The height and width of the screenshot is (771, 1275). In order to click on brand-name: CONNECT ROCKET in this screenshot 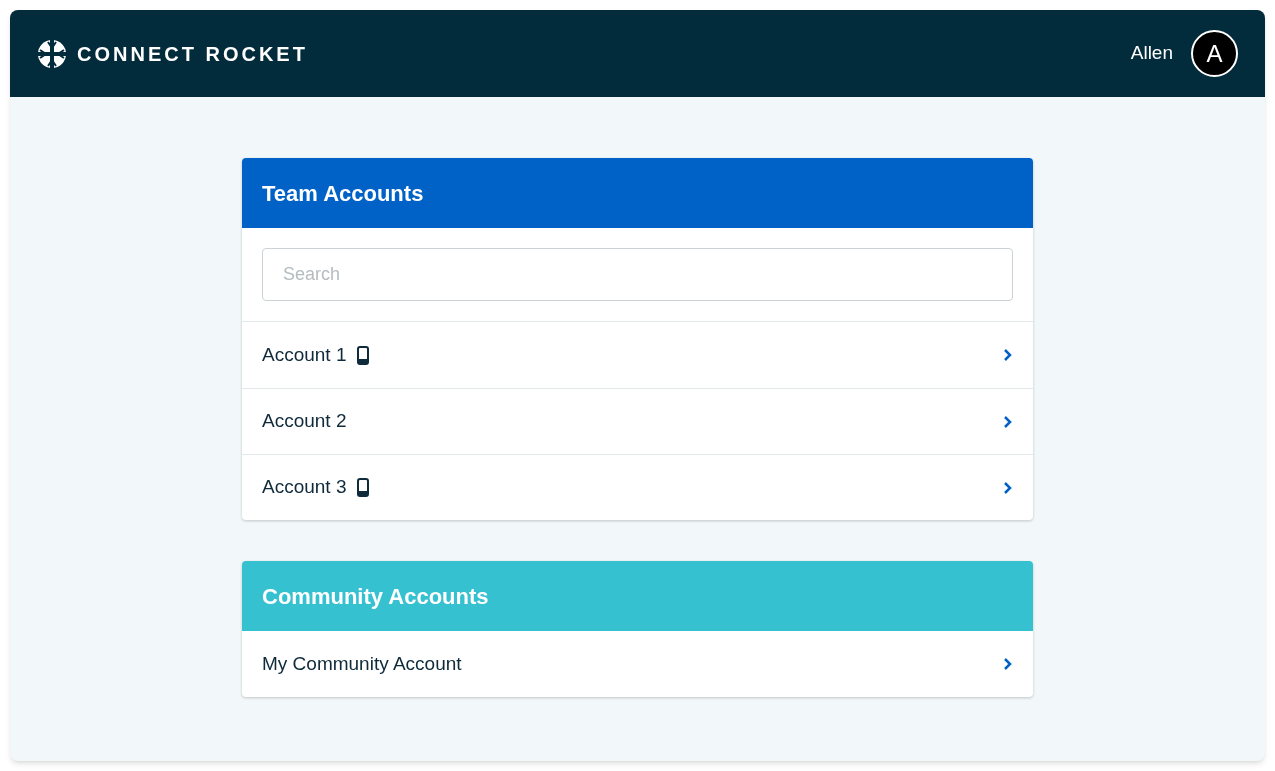, I will do `click(192, 54)`.